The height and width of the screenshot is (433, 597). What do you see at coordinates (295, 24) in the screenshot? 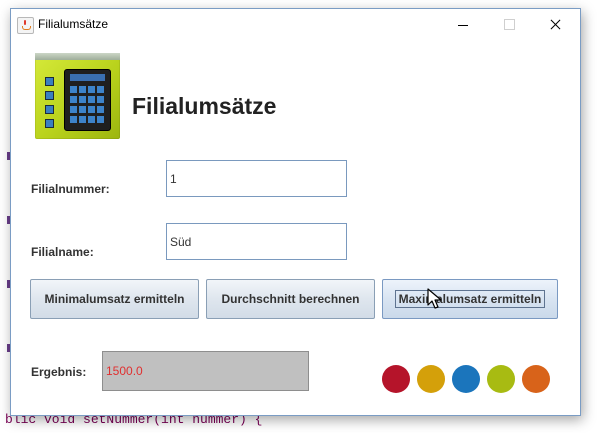
I see `title-bar: Filialumsätze` at bounding box center [295, 24].